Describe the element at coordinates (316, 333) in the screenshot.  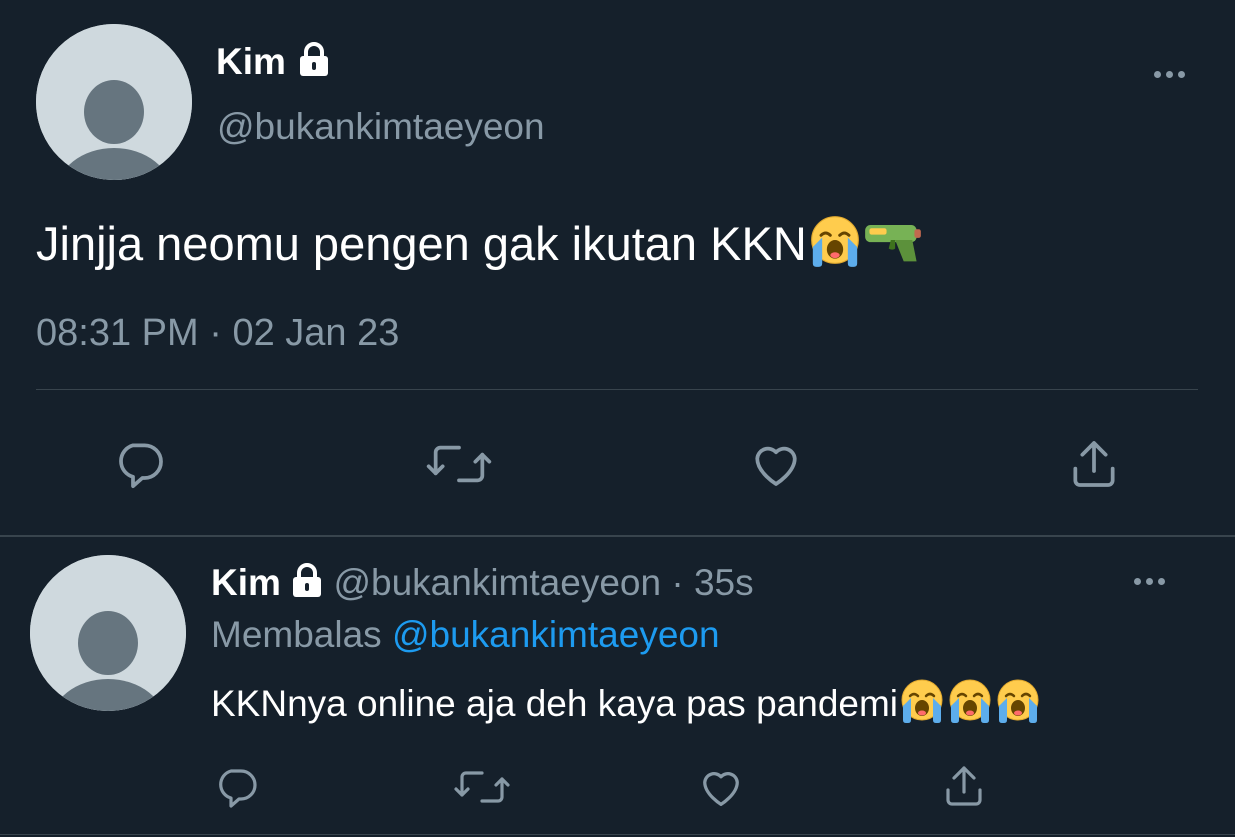
I see `tweet-date: 02 Jan 23` at that location.